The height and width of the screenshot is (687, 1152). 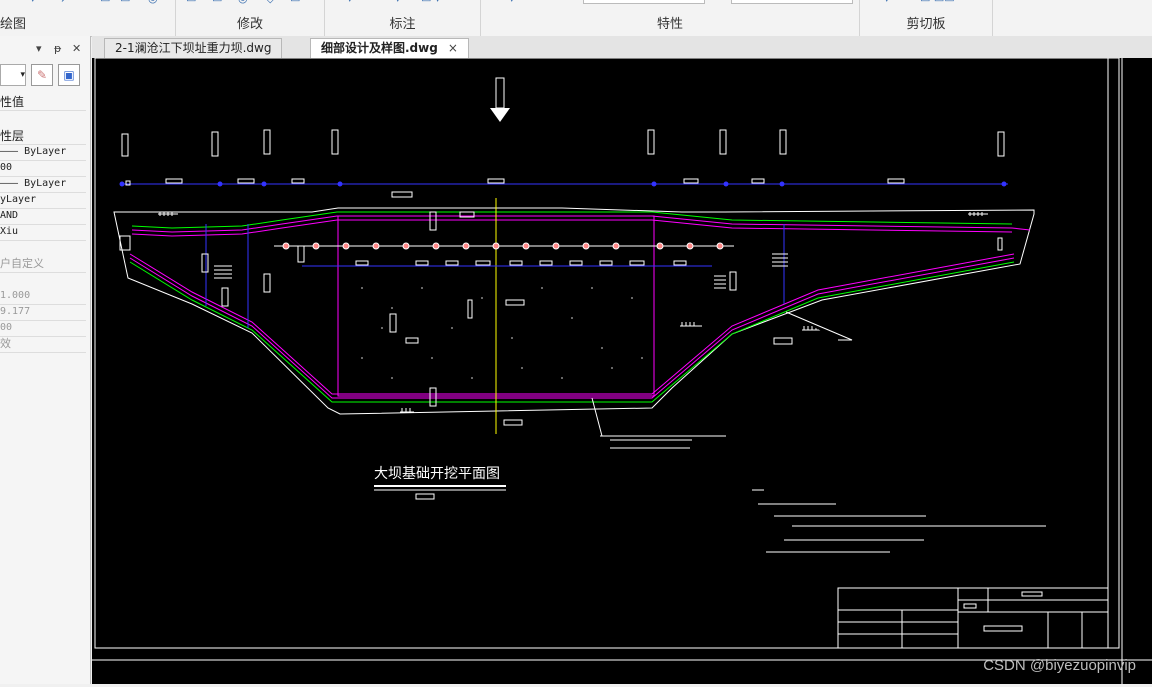 I want to click on ribbon-dropdown-icon: ▾, so click(x=37, y=2).